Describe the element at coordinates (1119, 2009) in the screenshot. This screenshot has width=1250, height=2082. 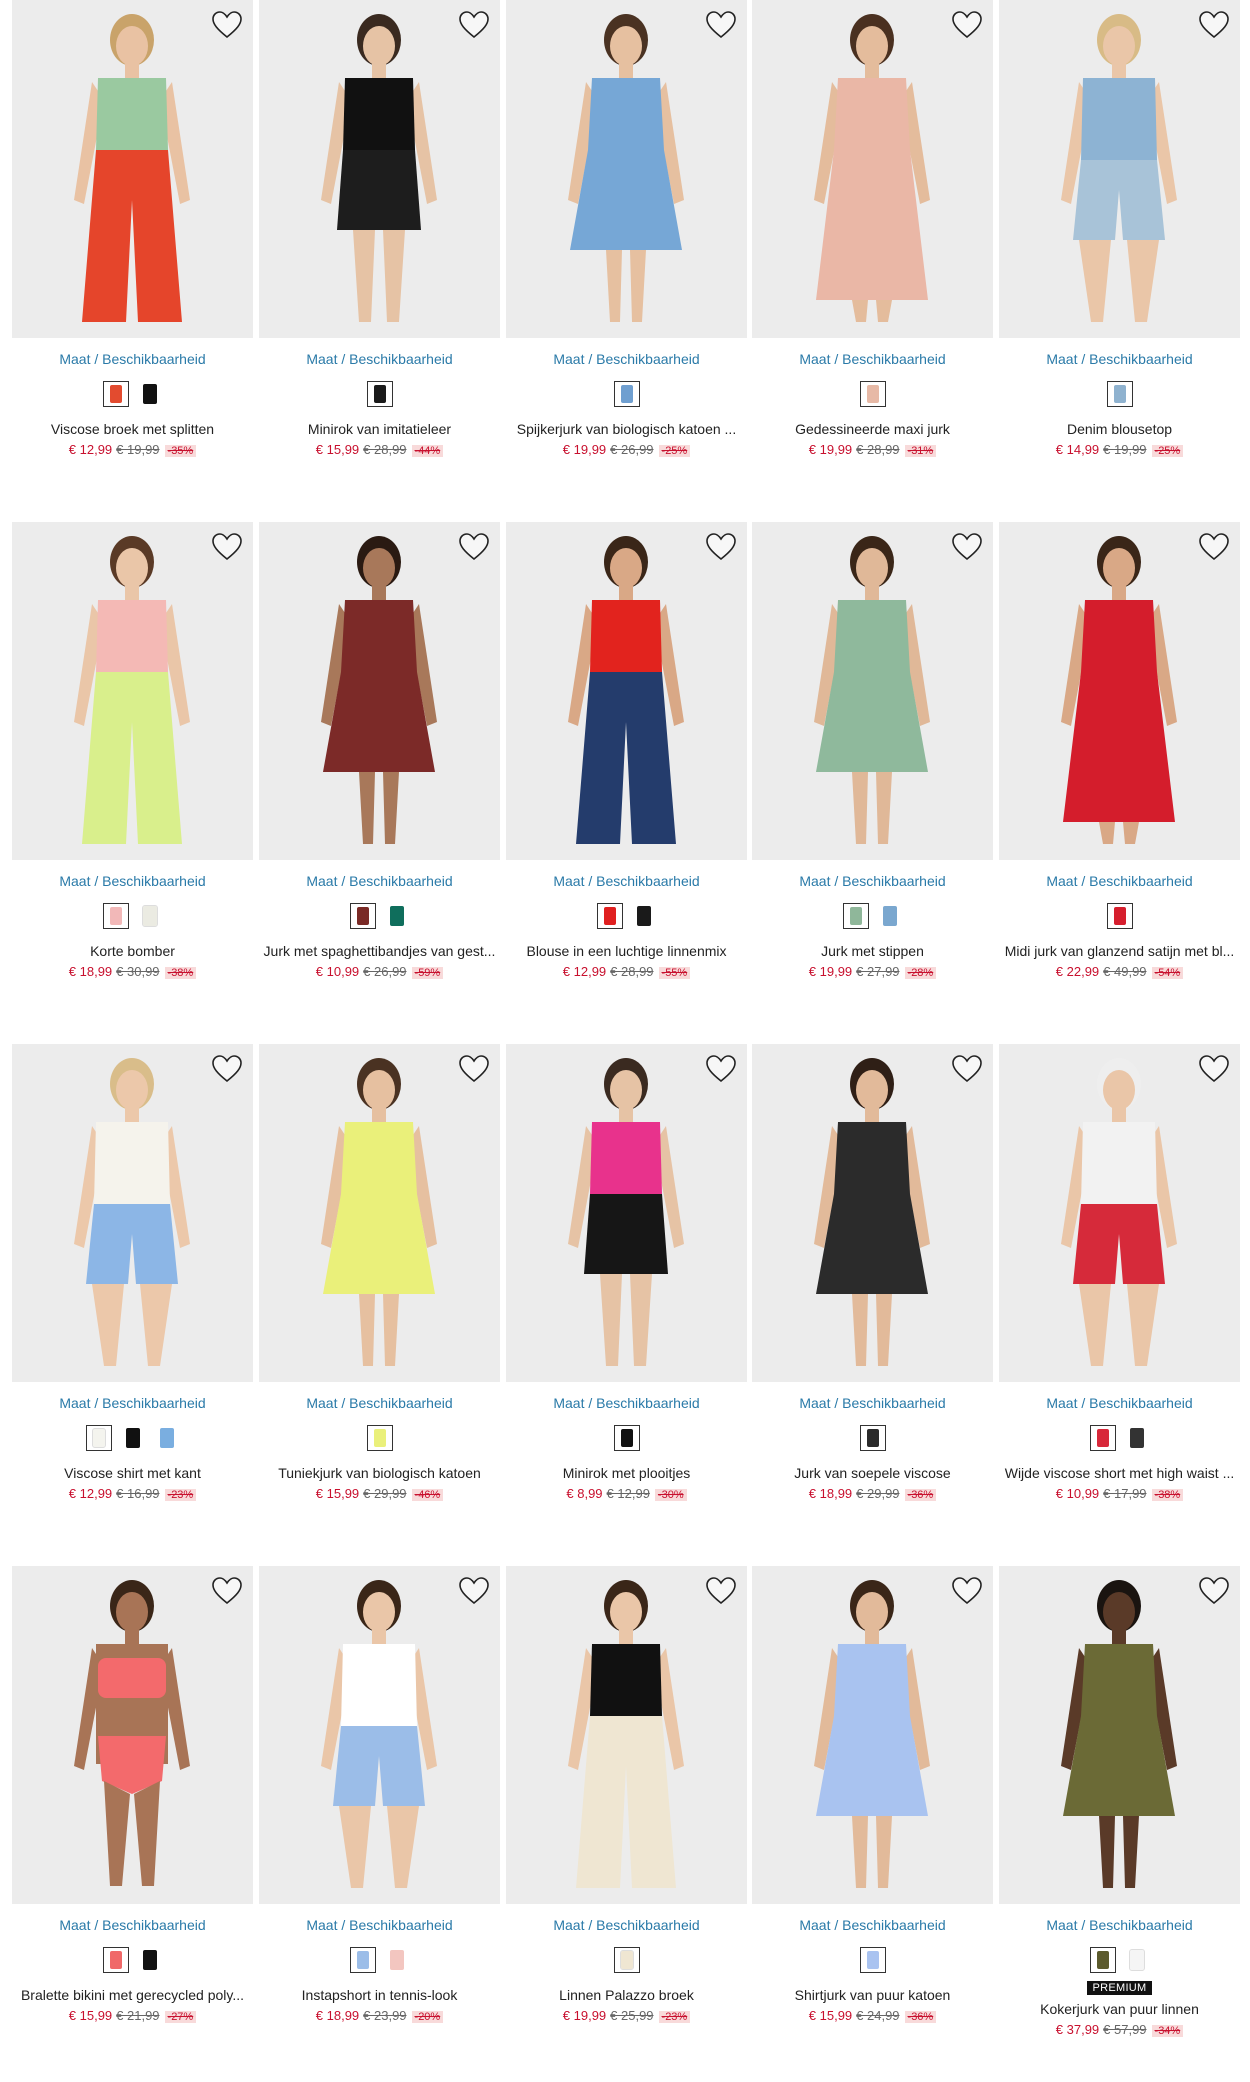
I see `product-name: Kokerjurk van puur linnen` at that location.